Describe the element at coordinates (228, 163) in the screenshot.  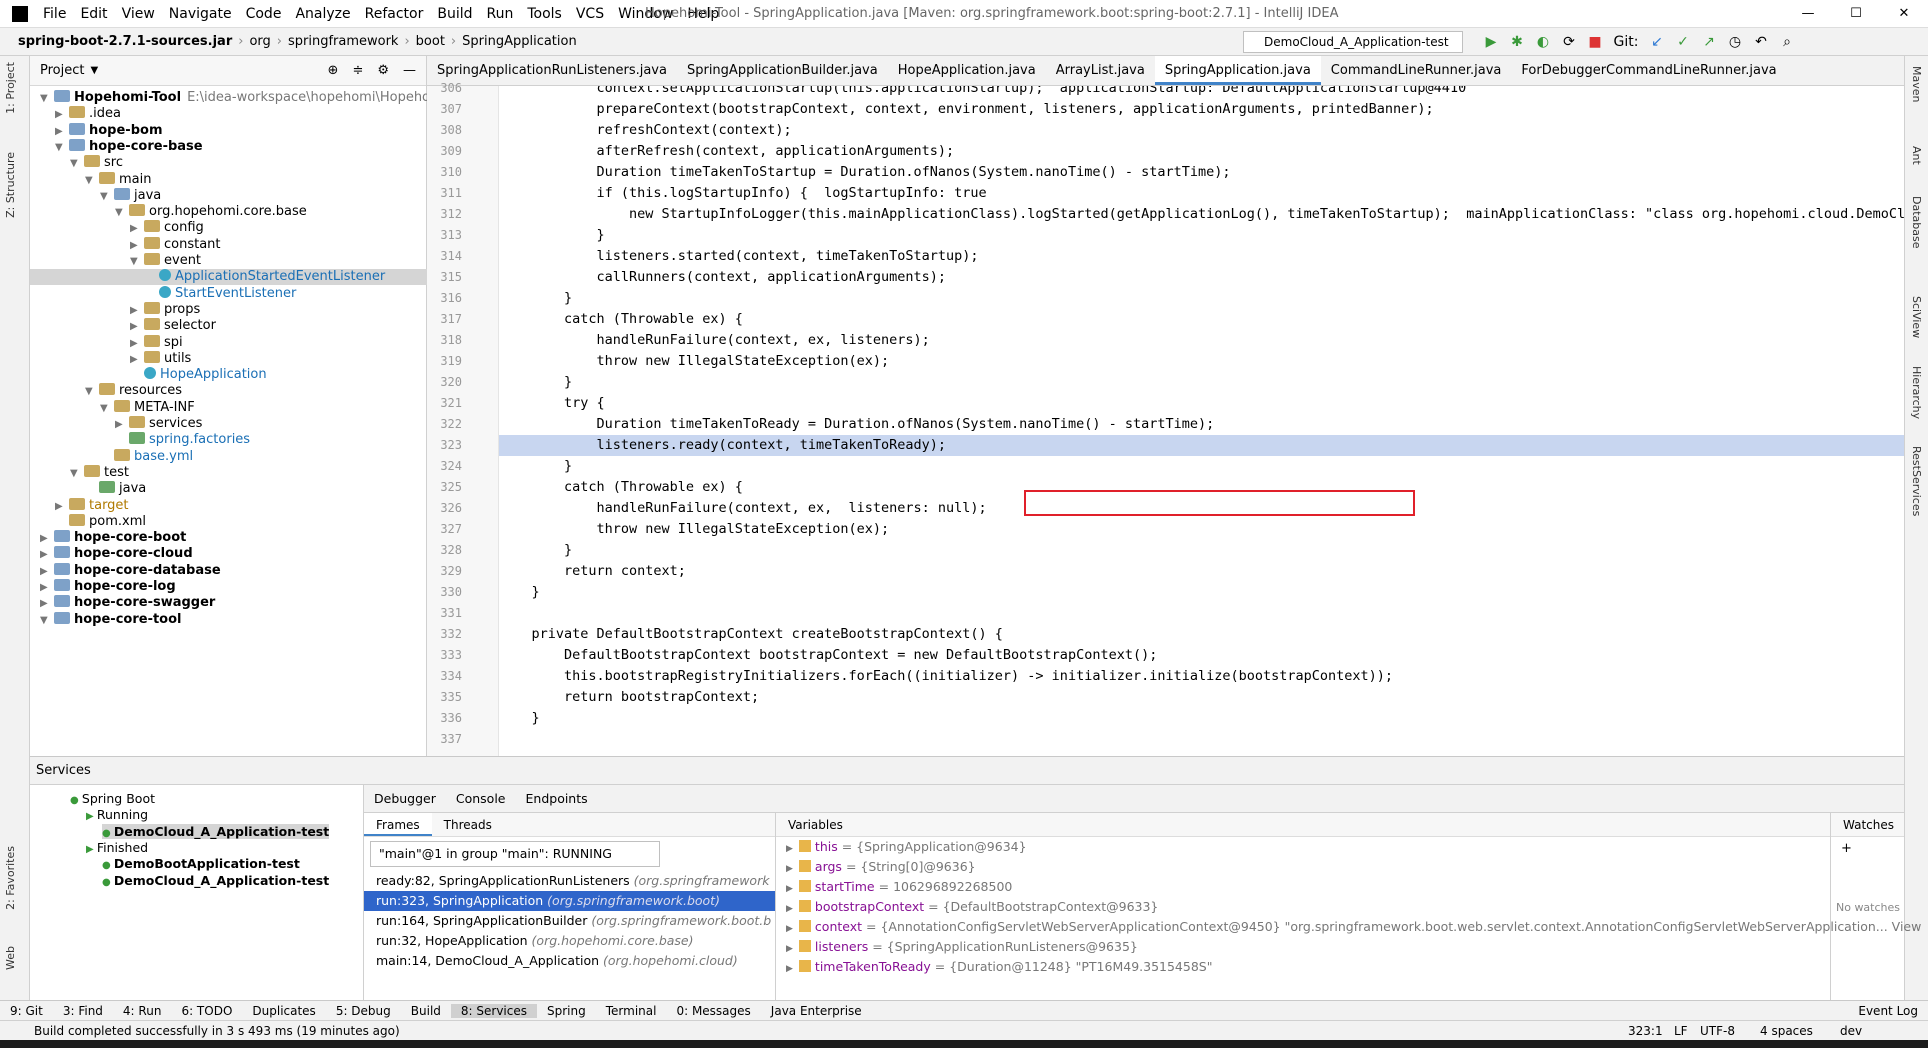
I see `tree-node: ▼ src` at that location.